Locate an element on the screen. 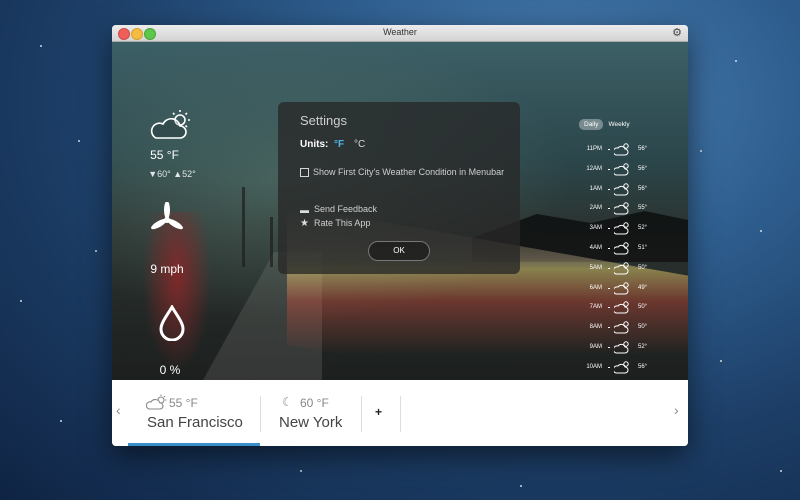  send-feedback-link: Send Feedback is located at coordinates (345, 209).